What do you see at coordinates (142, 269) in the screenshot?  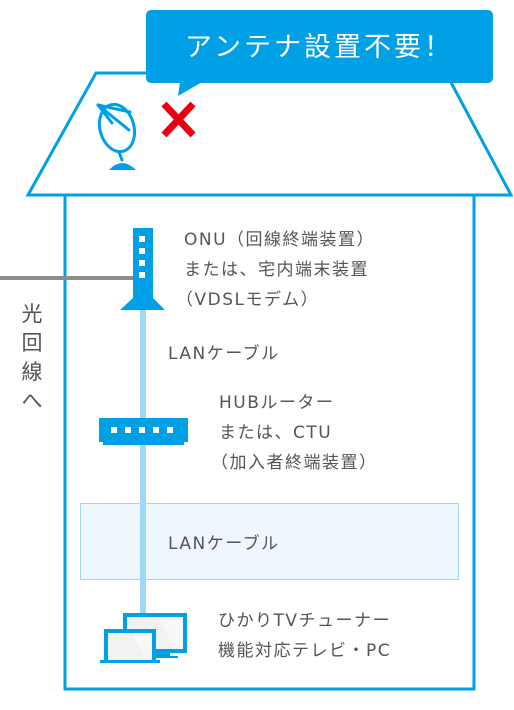 I see `onu-tower-icon` at bounding box center [142, 269].